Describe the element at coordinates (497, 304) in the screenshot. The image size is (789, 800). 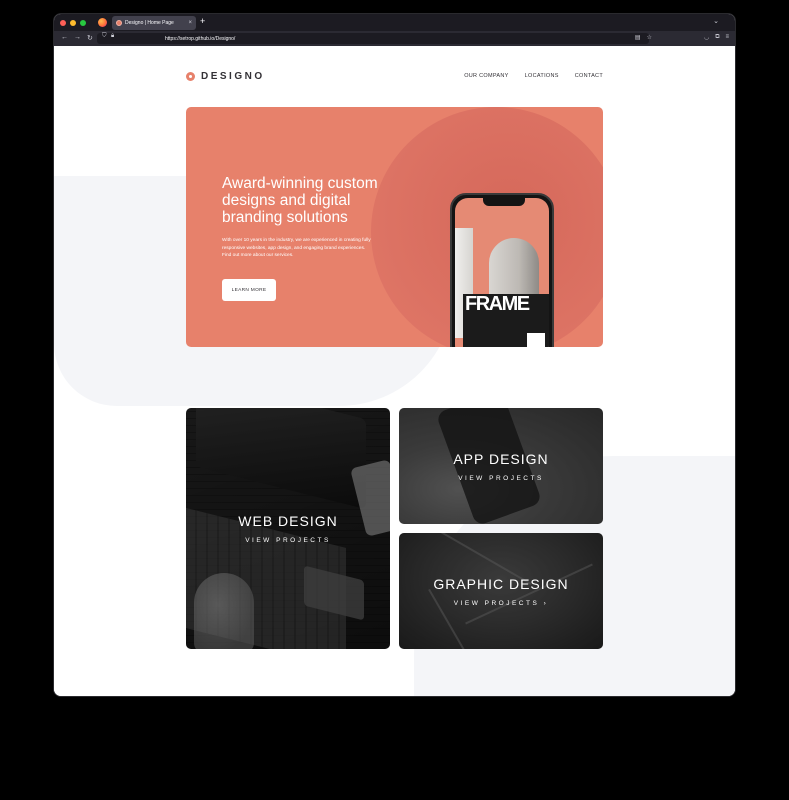
I see `frame-wordmark: FRAME` at that location.